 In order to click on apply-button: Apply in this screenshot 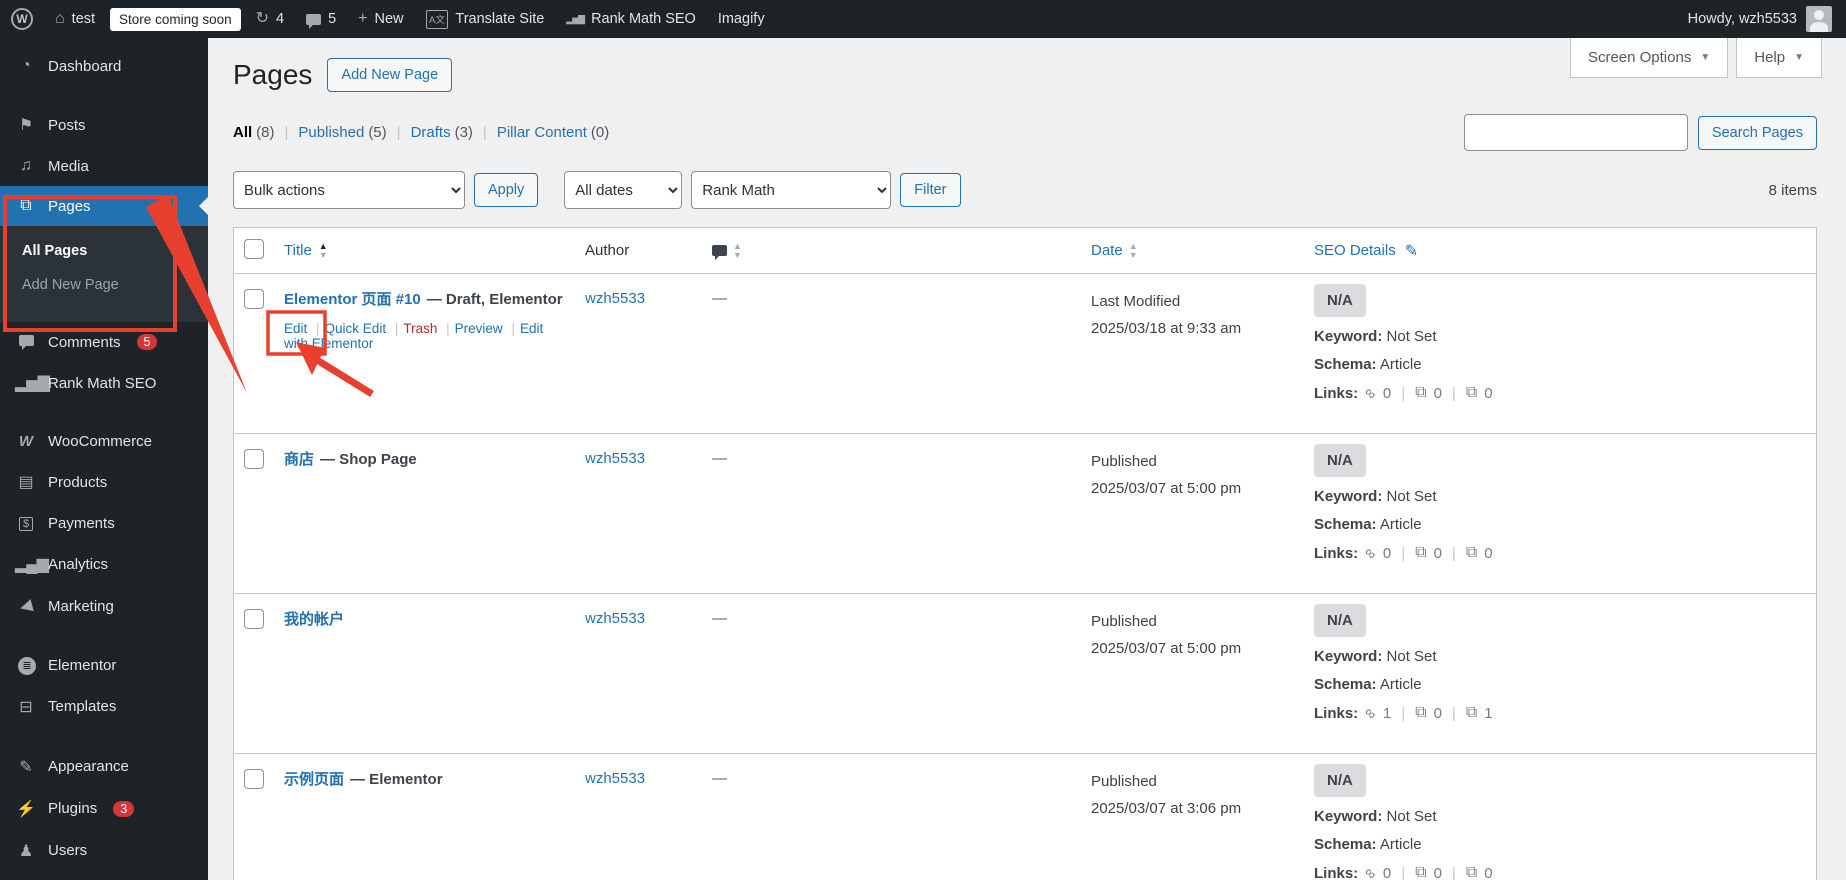, I will do `click(506, 190)`.